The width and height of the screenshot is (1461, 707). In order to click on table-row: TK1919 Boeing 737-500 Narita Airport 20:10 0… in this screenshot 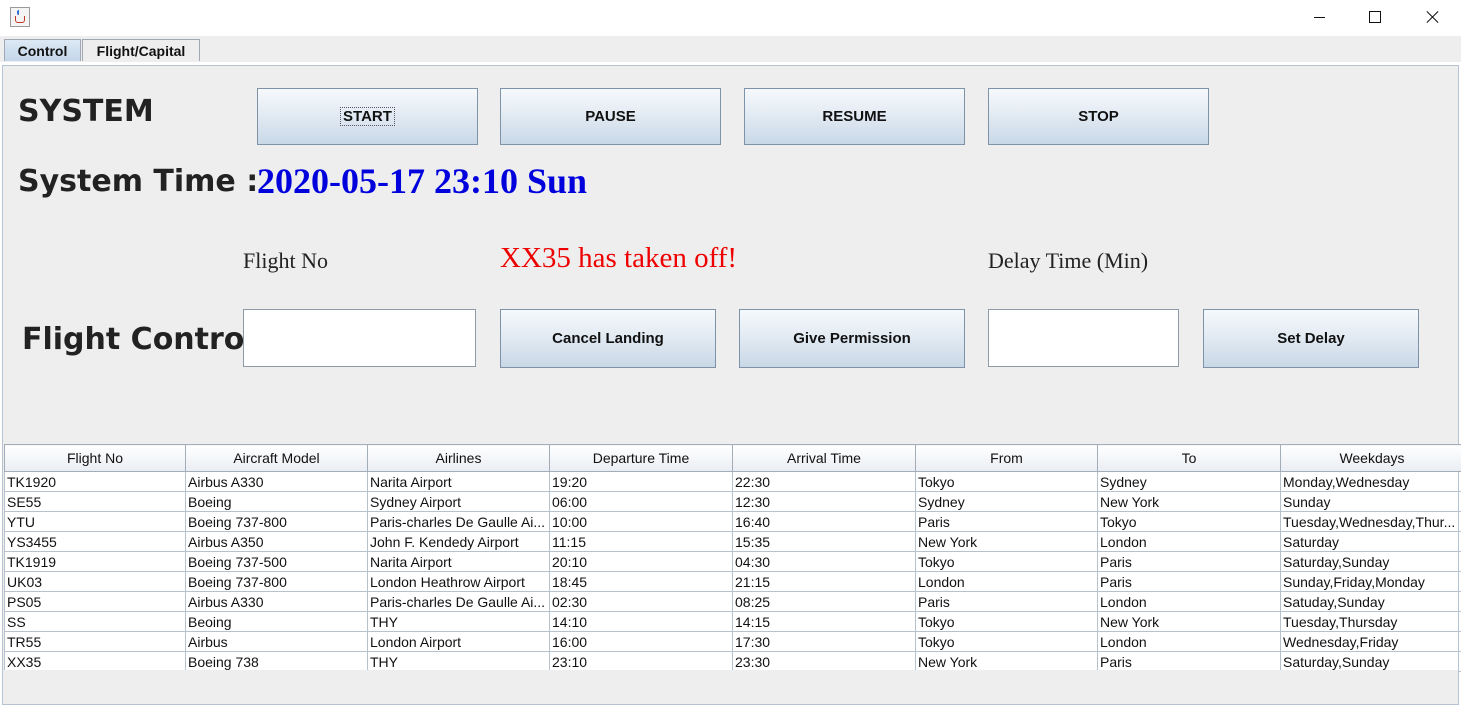, I will do `click(732, 561)`.